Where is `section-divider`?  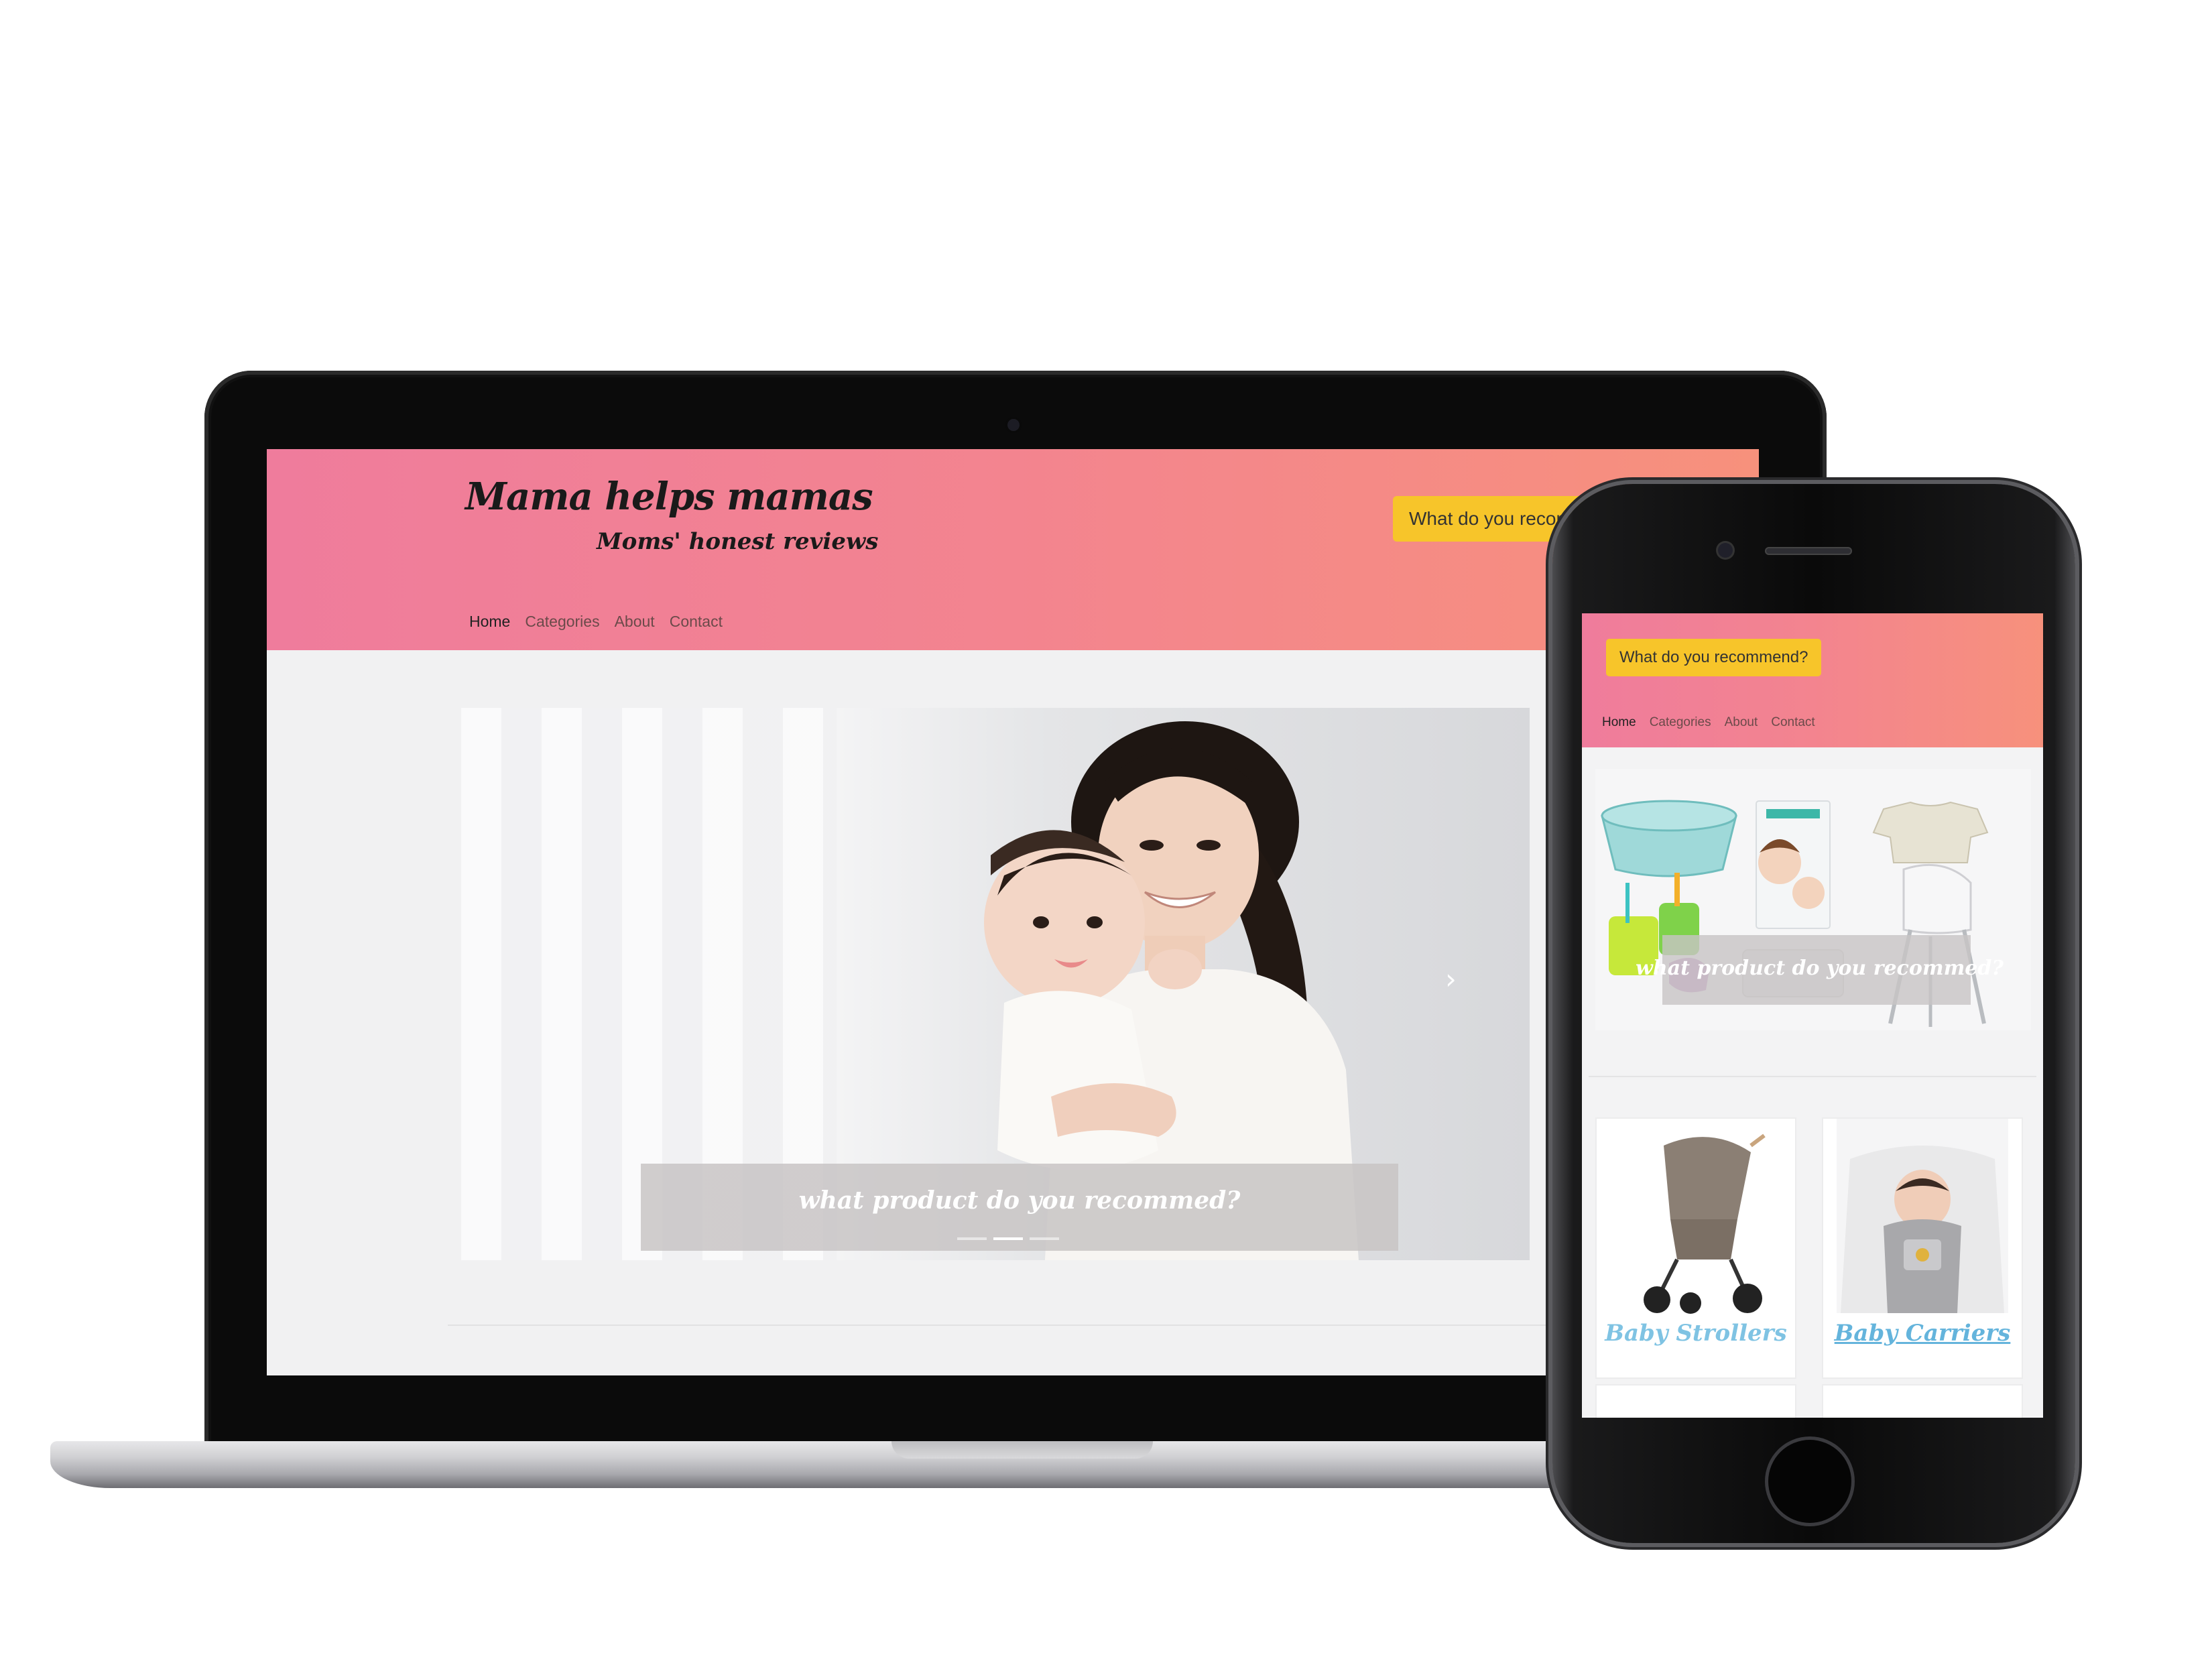
section-divider is located at coordinates (1084, 1325).